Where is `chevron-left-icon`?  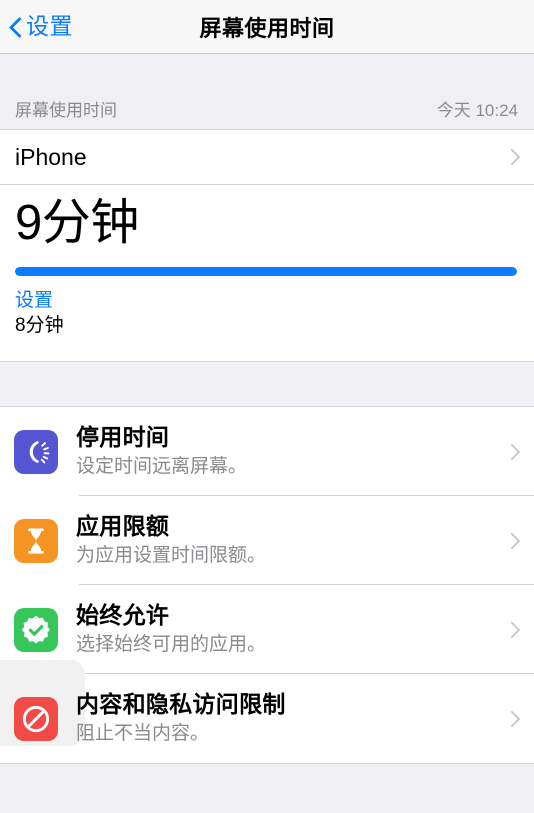 chevron-left-icon is located at coordinates (15, 27).